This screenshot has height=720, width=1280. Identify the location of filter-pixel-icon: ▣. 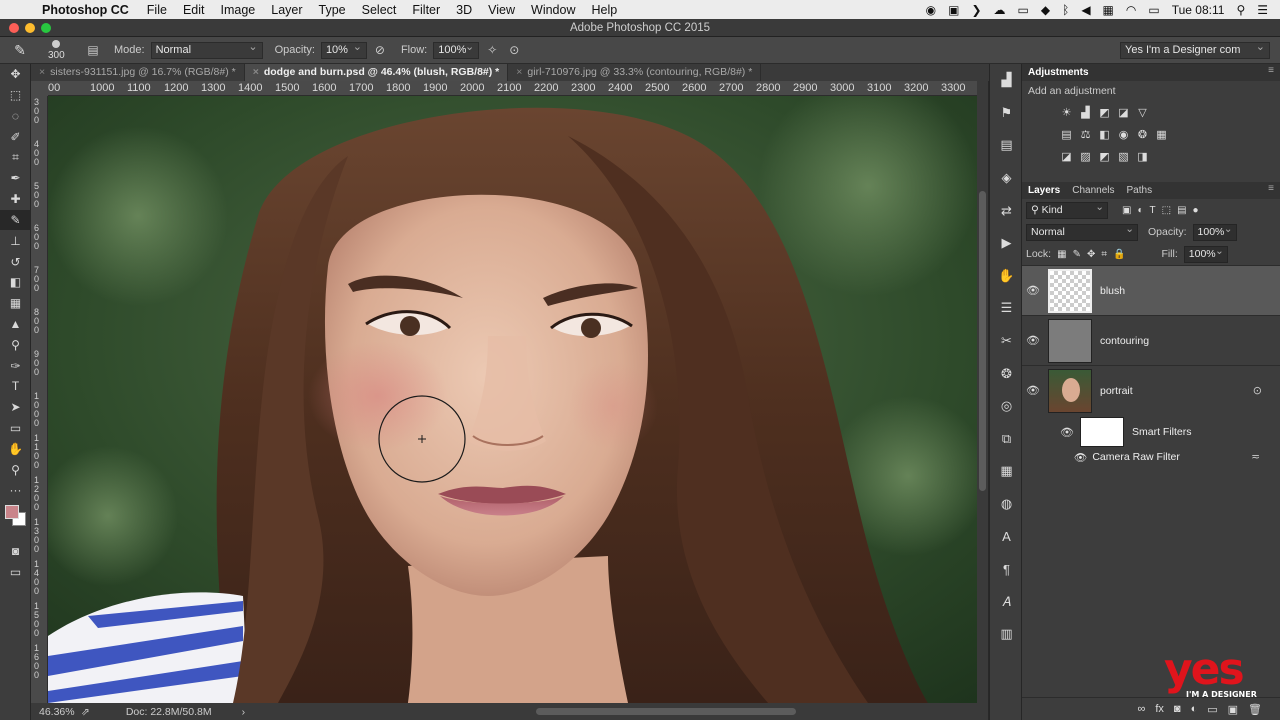
(1126, 210).